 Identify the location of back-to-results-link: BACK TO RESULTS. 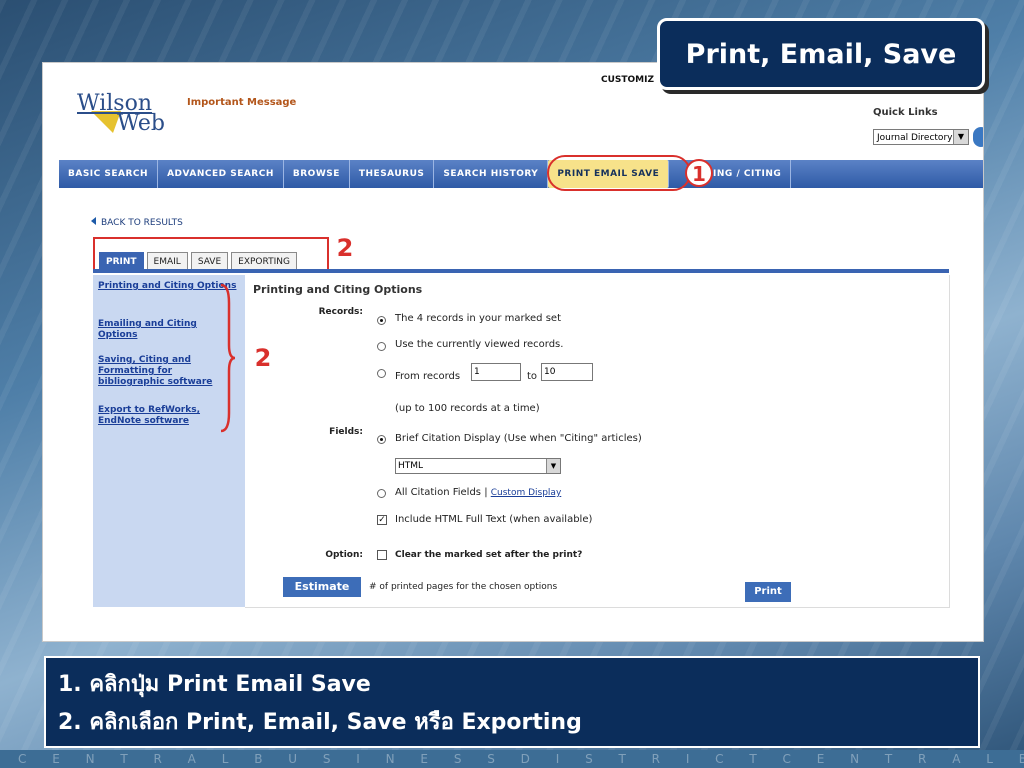
(137, 222).